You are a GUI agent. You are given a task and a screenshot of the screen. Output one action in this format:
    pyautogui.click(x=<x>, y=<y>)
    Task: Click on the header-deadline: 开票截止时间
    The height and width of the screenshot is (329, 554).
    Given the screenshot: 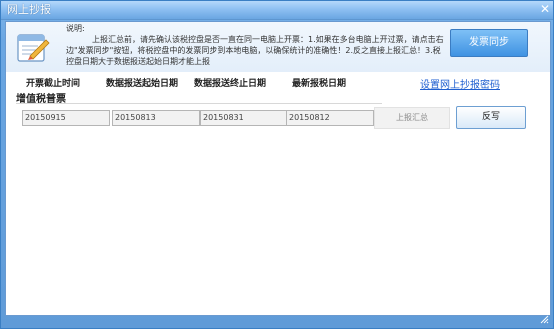 What is the action you would take?
    pyautogui.click(x=53, y=84)
    